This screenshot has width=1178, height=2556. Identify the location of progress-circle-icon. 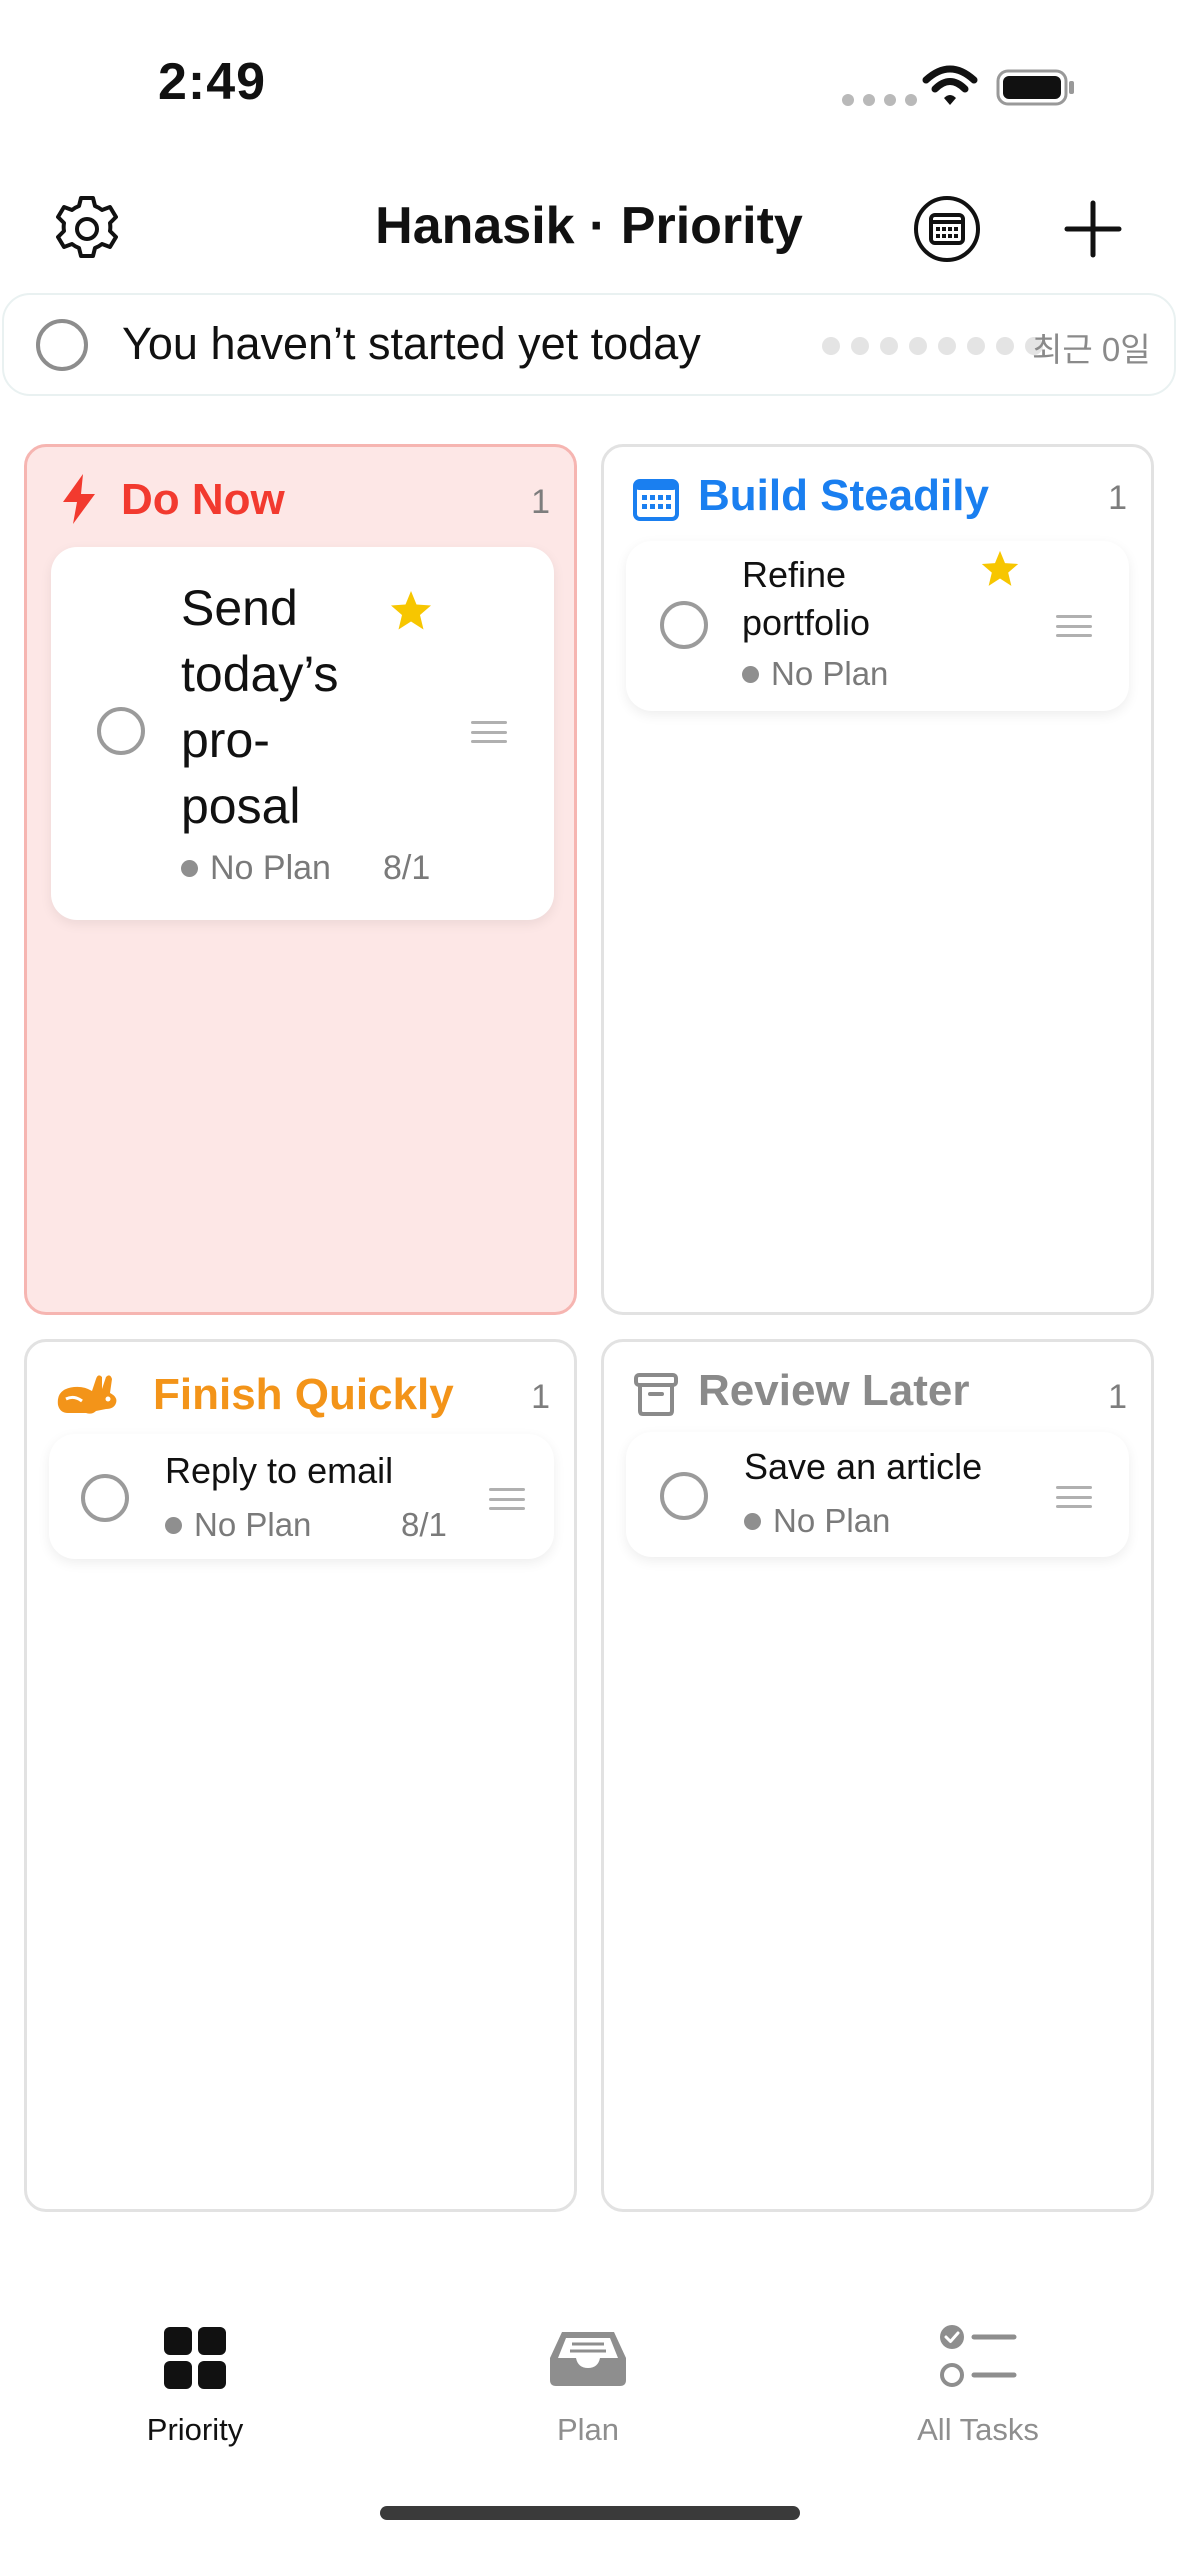
(62, 345).